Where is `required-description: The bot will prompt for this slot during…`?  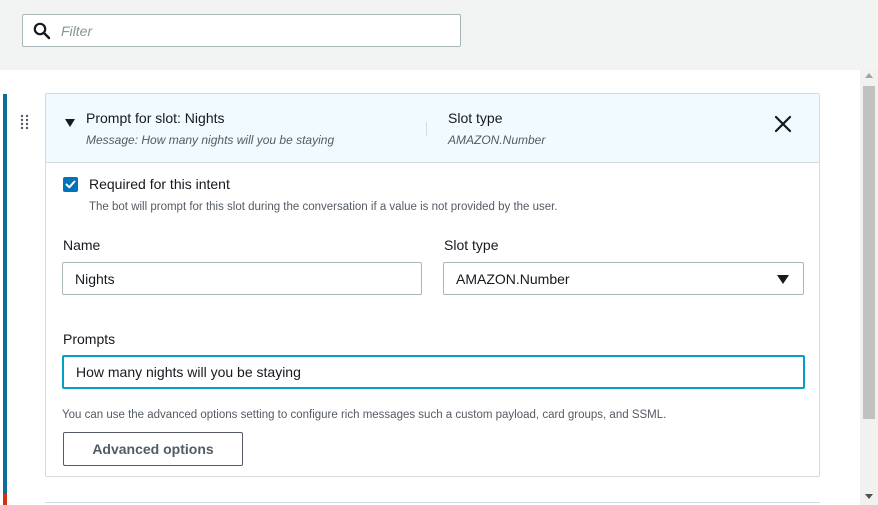 required-description: The bot will prompt for this slot during… is located at coordinates (323, 207).